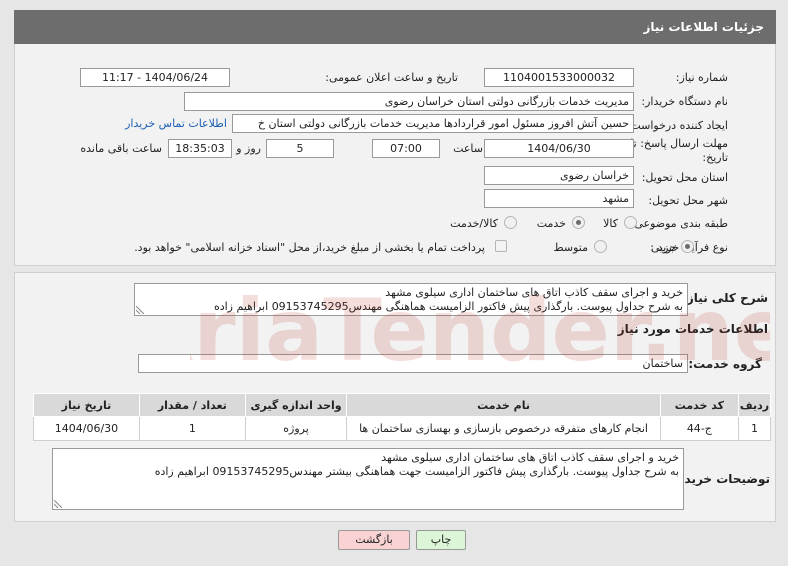 The image size is (788, 566). Describe the element at coordinates (725, 298) in the screenshot. I see `summary-label: شرح کلی نیاز:` at that location.